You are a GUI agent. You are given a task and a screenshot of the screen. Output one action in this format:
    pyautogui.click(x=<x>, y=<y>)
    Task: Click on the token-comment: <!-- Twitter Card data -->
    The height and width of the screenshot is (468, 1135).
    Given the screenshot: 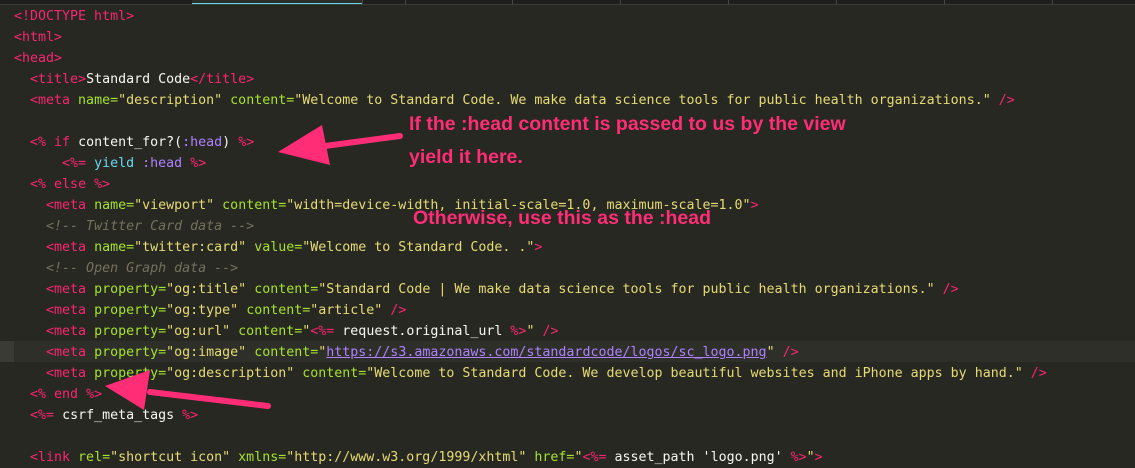 What is the action you would take?
    pyautogui.click(x=150, y=226)
    